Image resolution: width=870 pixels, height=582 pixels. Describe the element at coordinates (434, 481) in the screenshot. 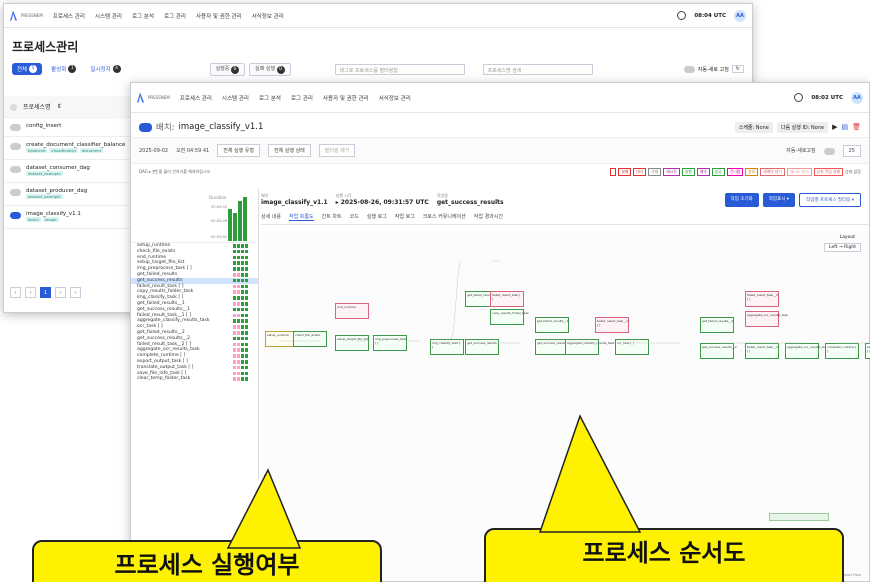

I see `callout-pointers` at that location.